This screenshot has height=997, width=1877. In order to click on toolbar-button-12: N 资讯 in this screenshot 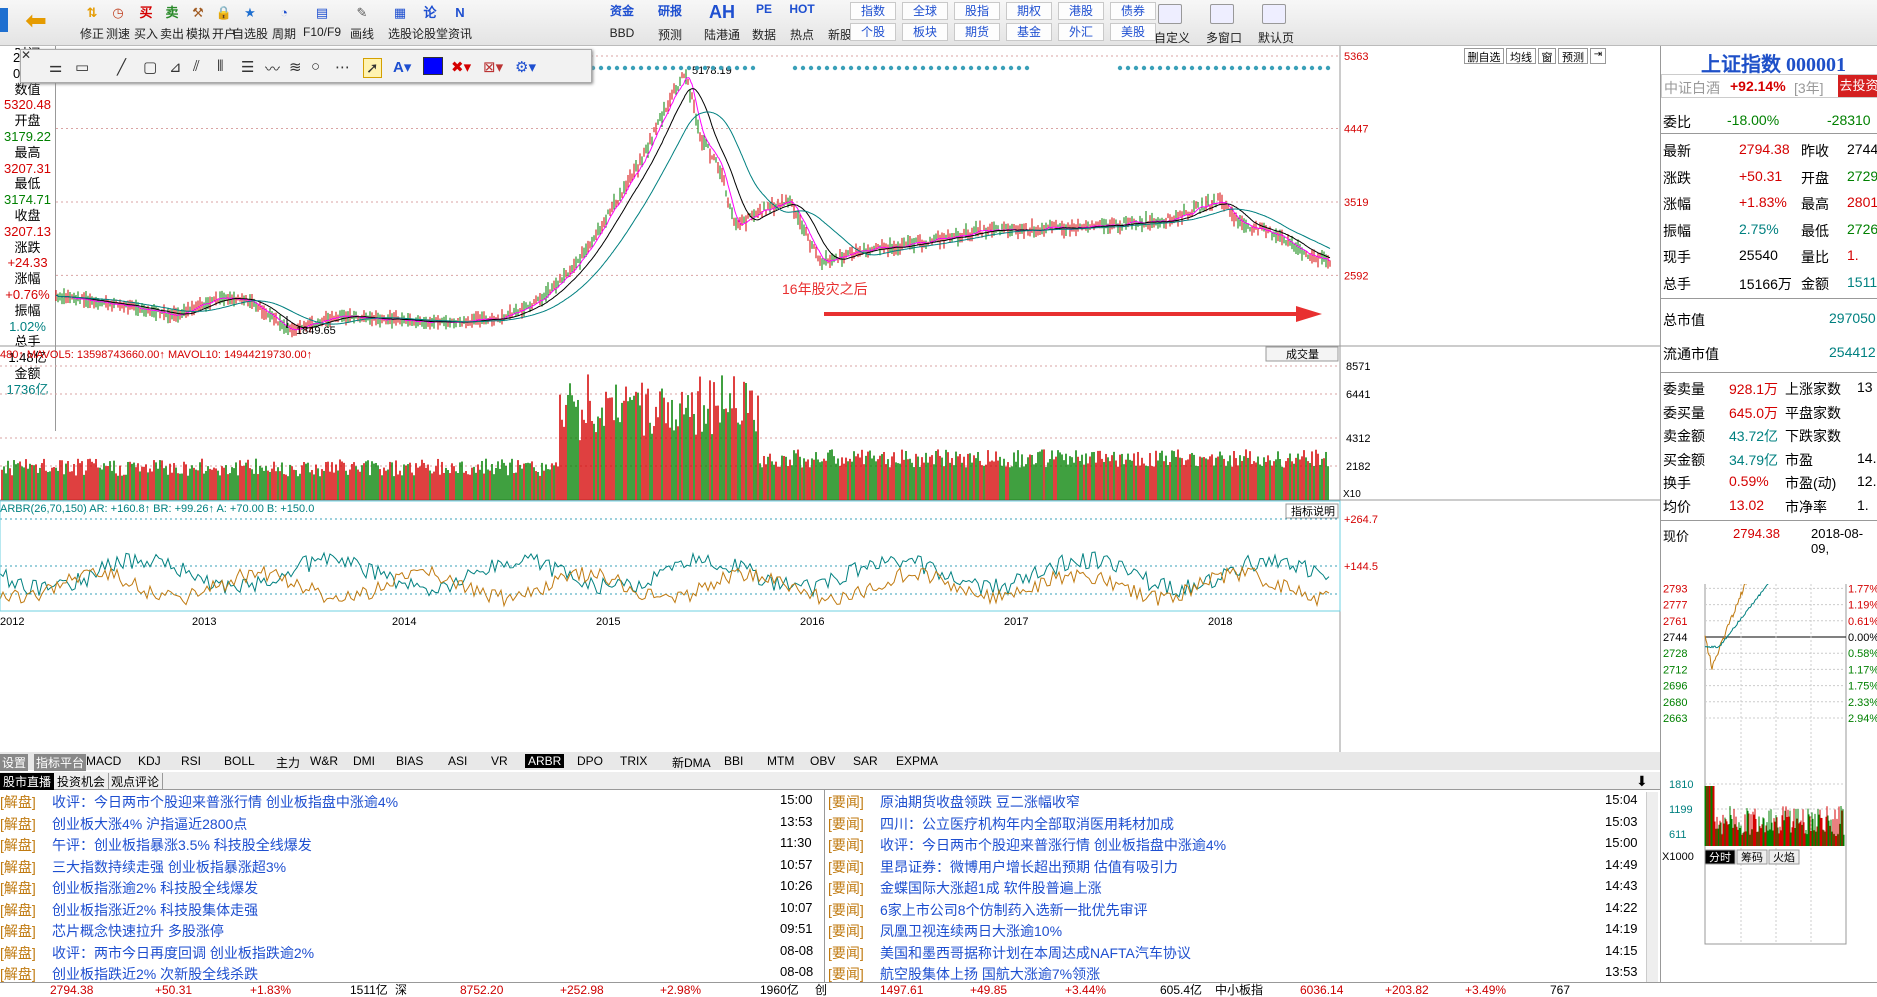, I will do `click(460, 22)`.